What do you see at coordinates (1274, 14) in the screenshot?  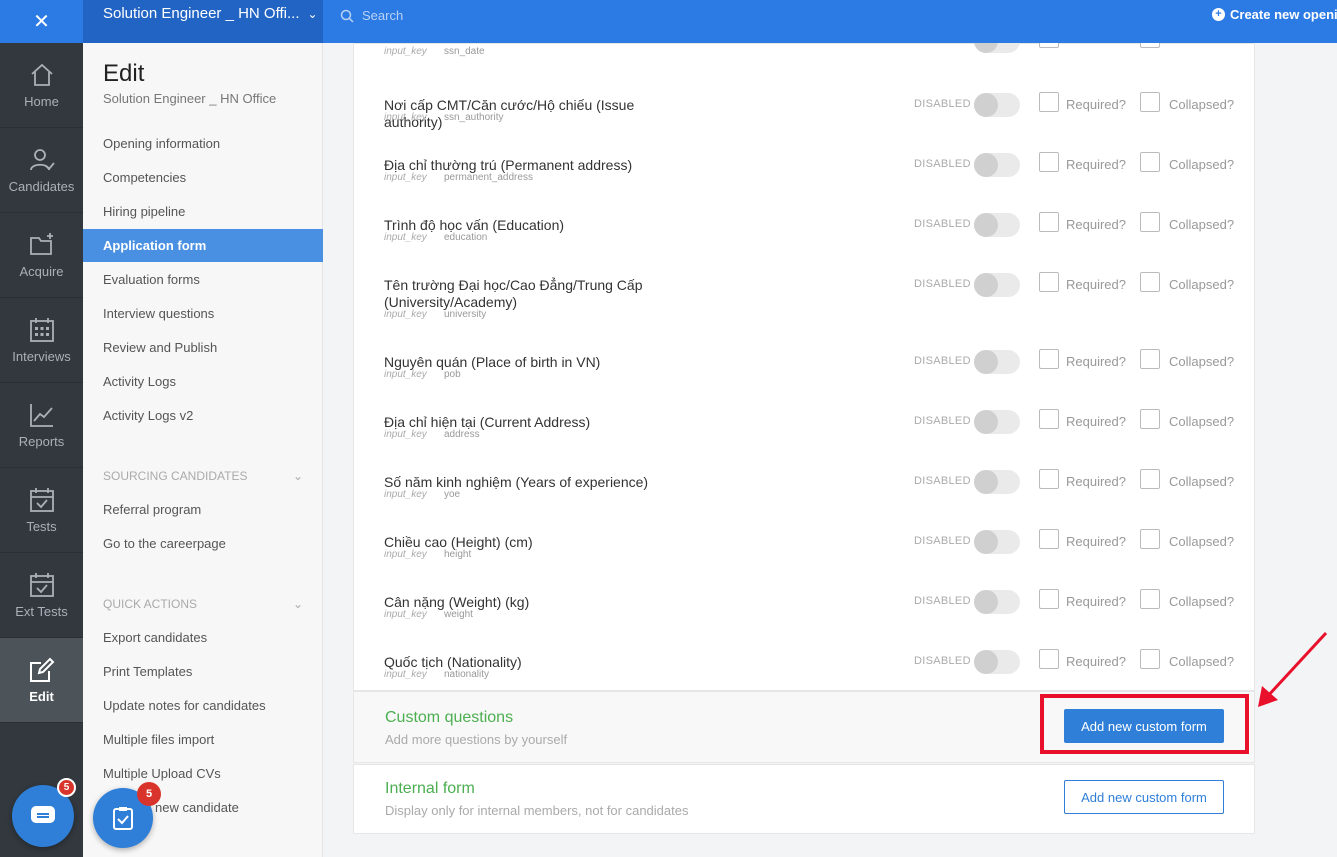 I see `create-opening-button: + Create new openin` at bounding box center [1274, 14].